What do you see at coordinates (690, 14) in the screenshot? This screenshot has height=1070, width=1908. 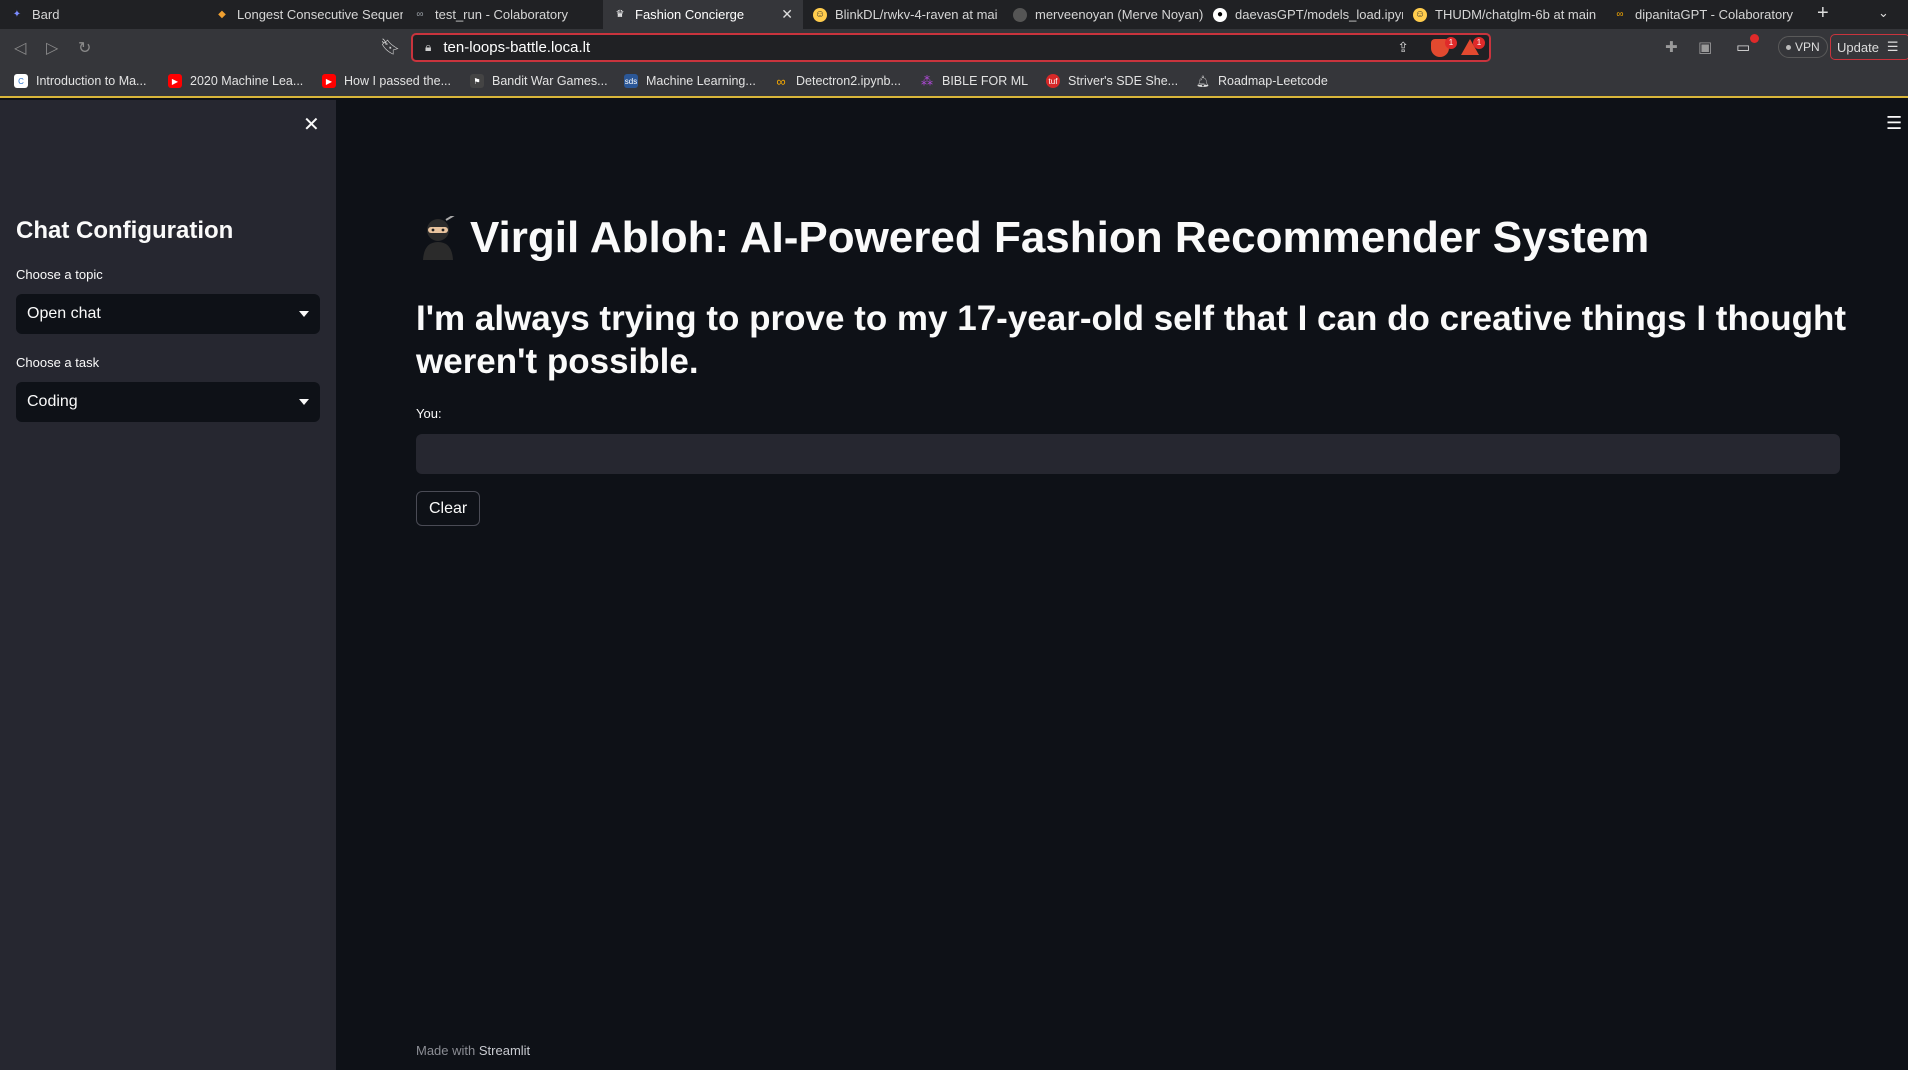 I see `tab-label: Fashion Concierge` at bounding box center [690, 14].